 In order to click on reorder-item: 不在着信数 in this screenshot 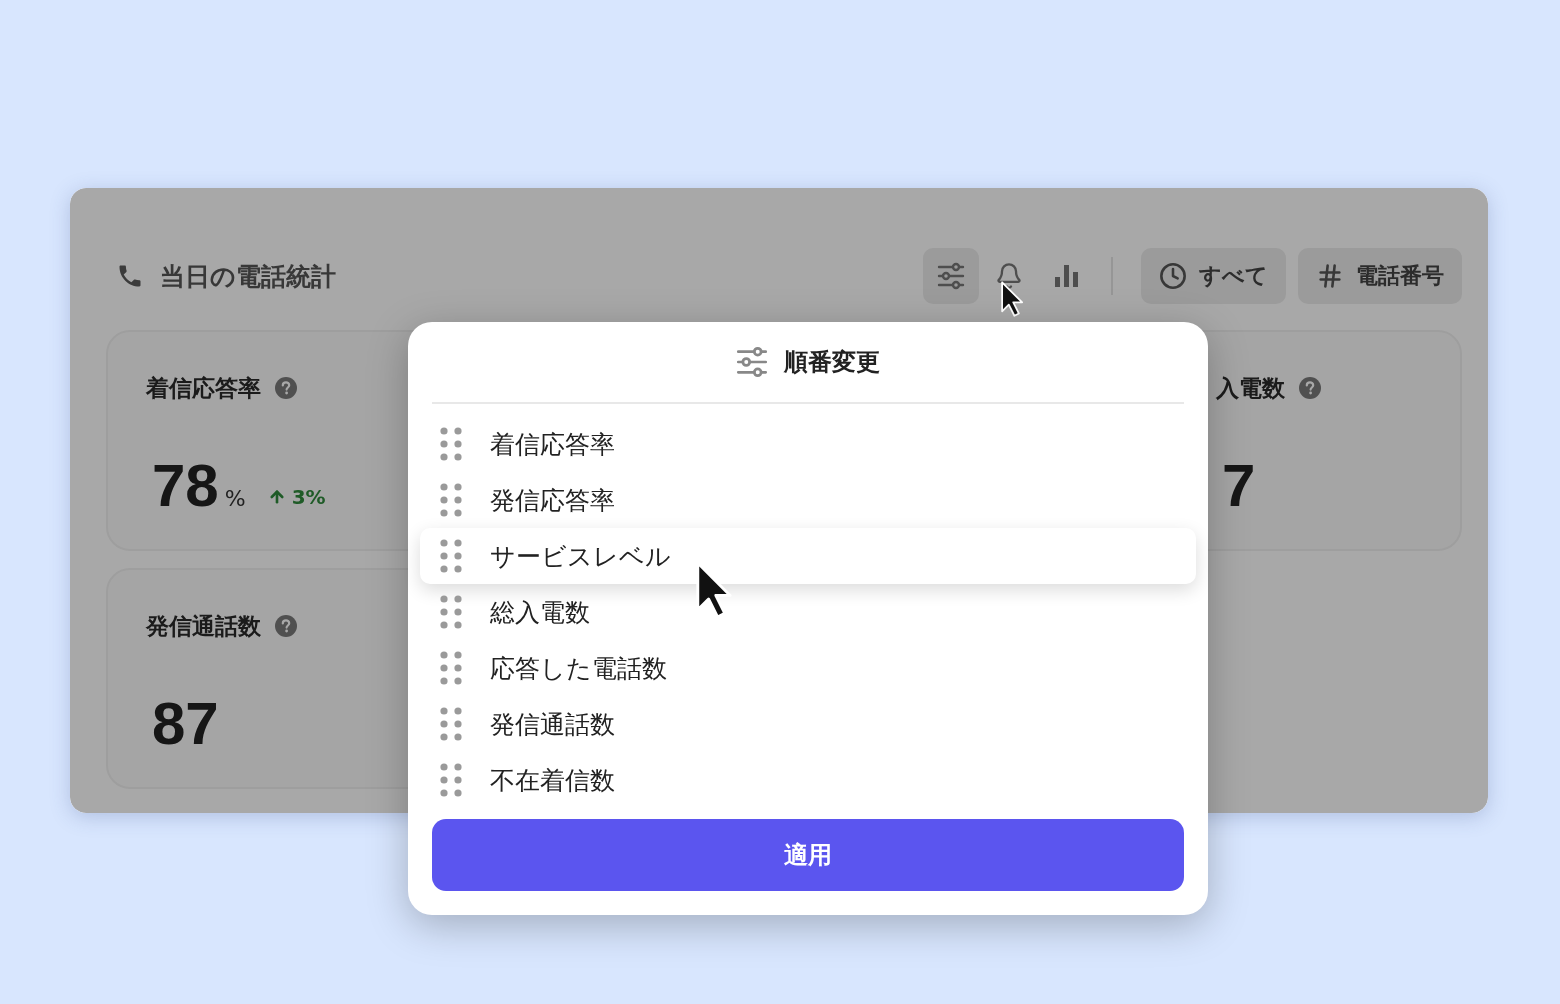, I will do `click(808, 780)`.